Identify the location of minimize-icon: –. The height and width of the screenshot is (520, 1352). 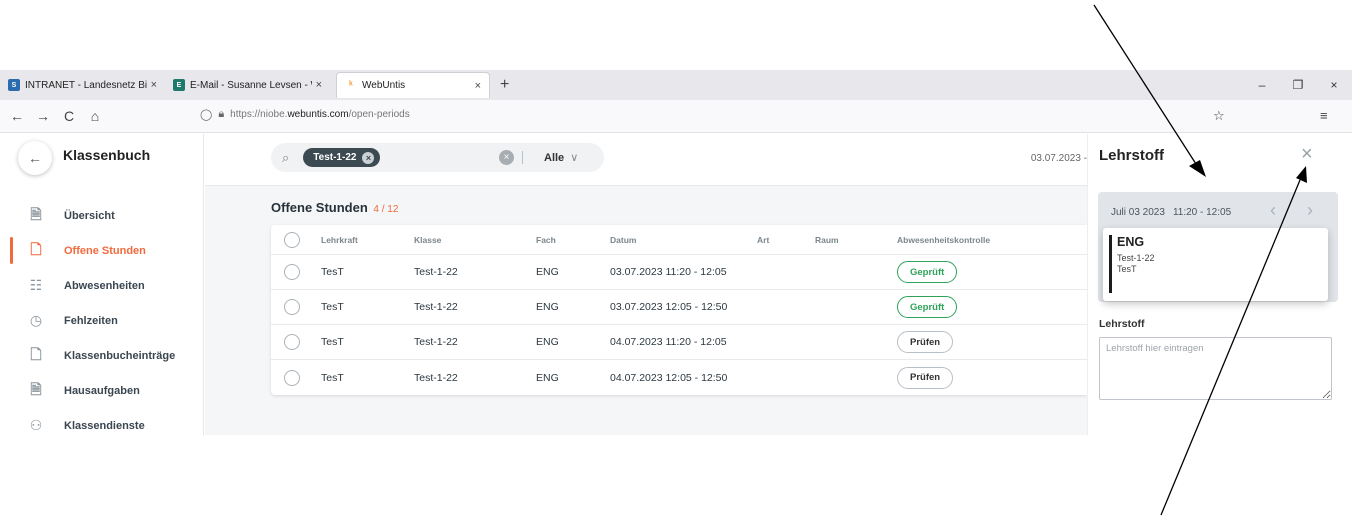
(1262, 85).